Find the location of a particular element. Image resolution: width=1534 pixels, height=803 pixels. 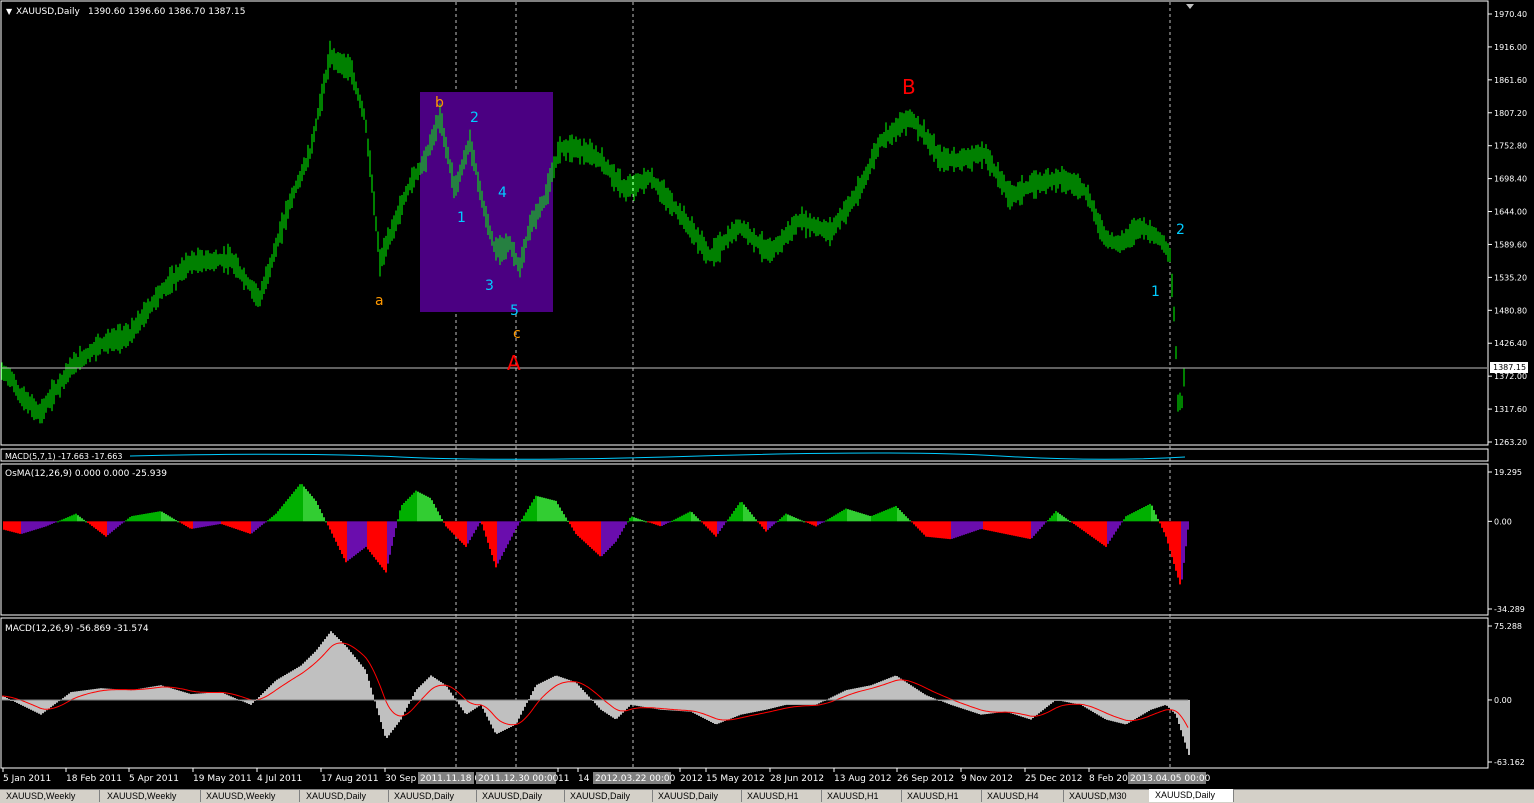

ytick-label: 0.00 is located at coordinates (1503, 700).